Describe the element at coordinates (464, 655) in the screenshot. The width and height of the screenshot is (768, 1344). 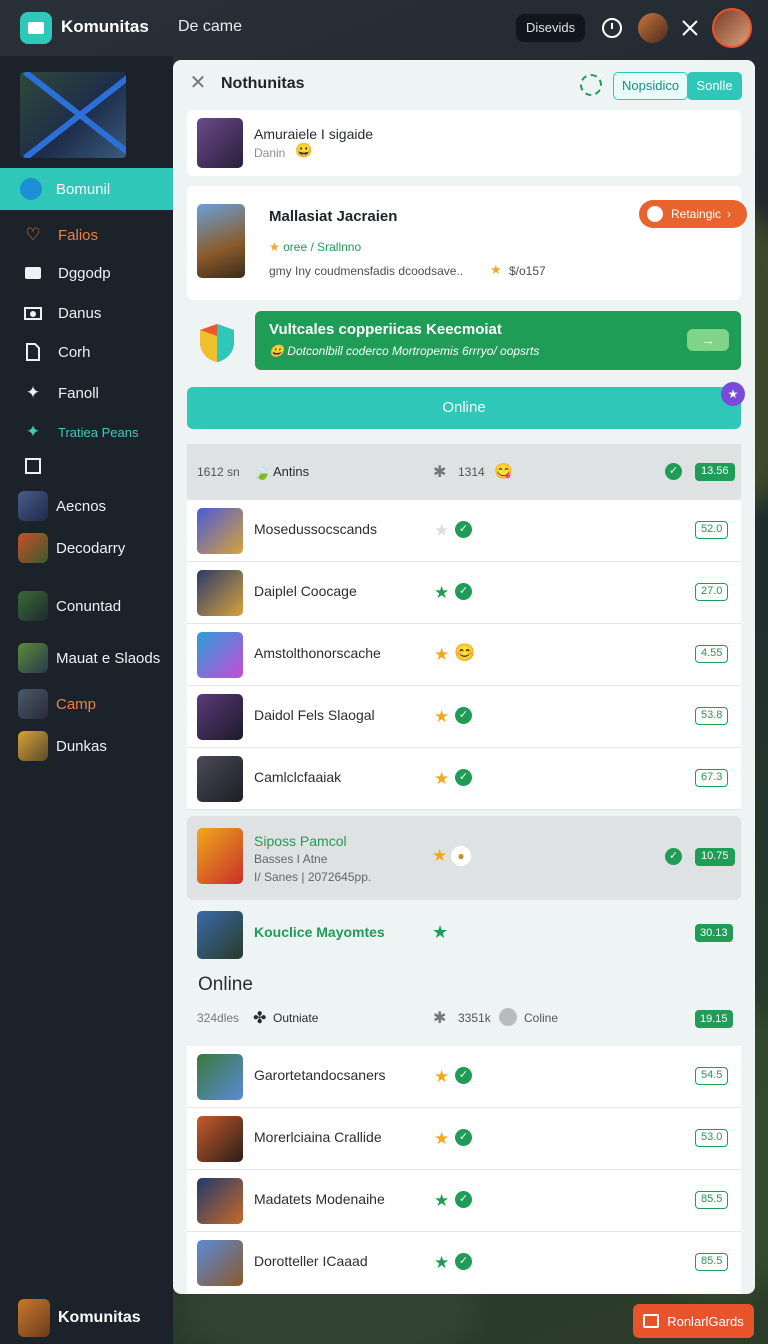
I see `list-row: Amstolthonorscache ★ 😊 4.55` at that location.